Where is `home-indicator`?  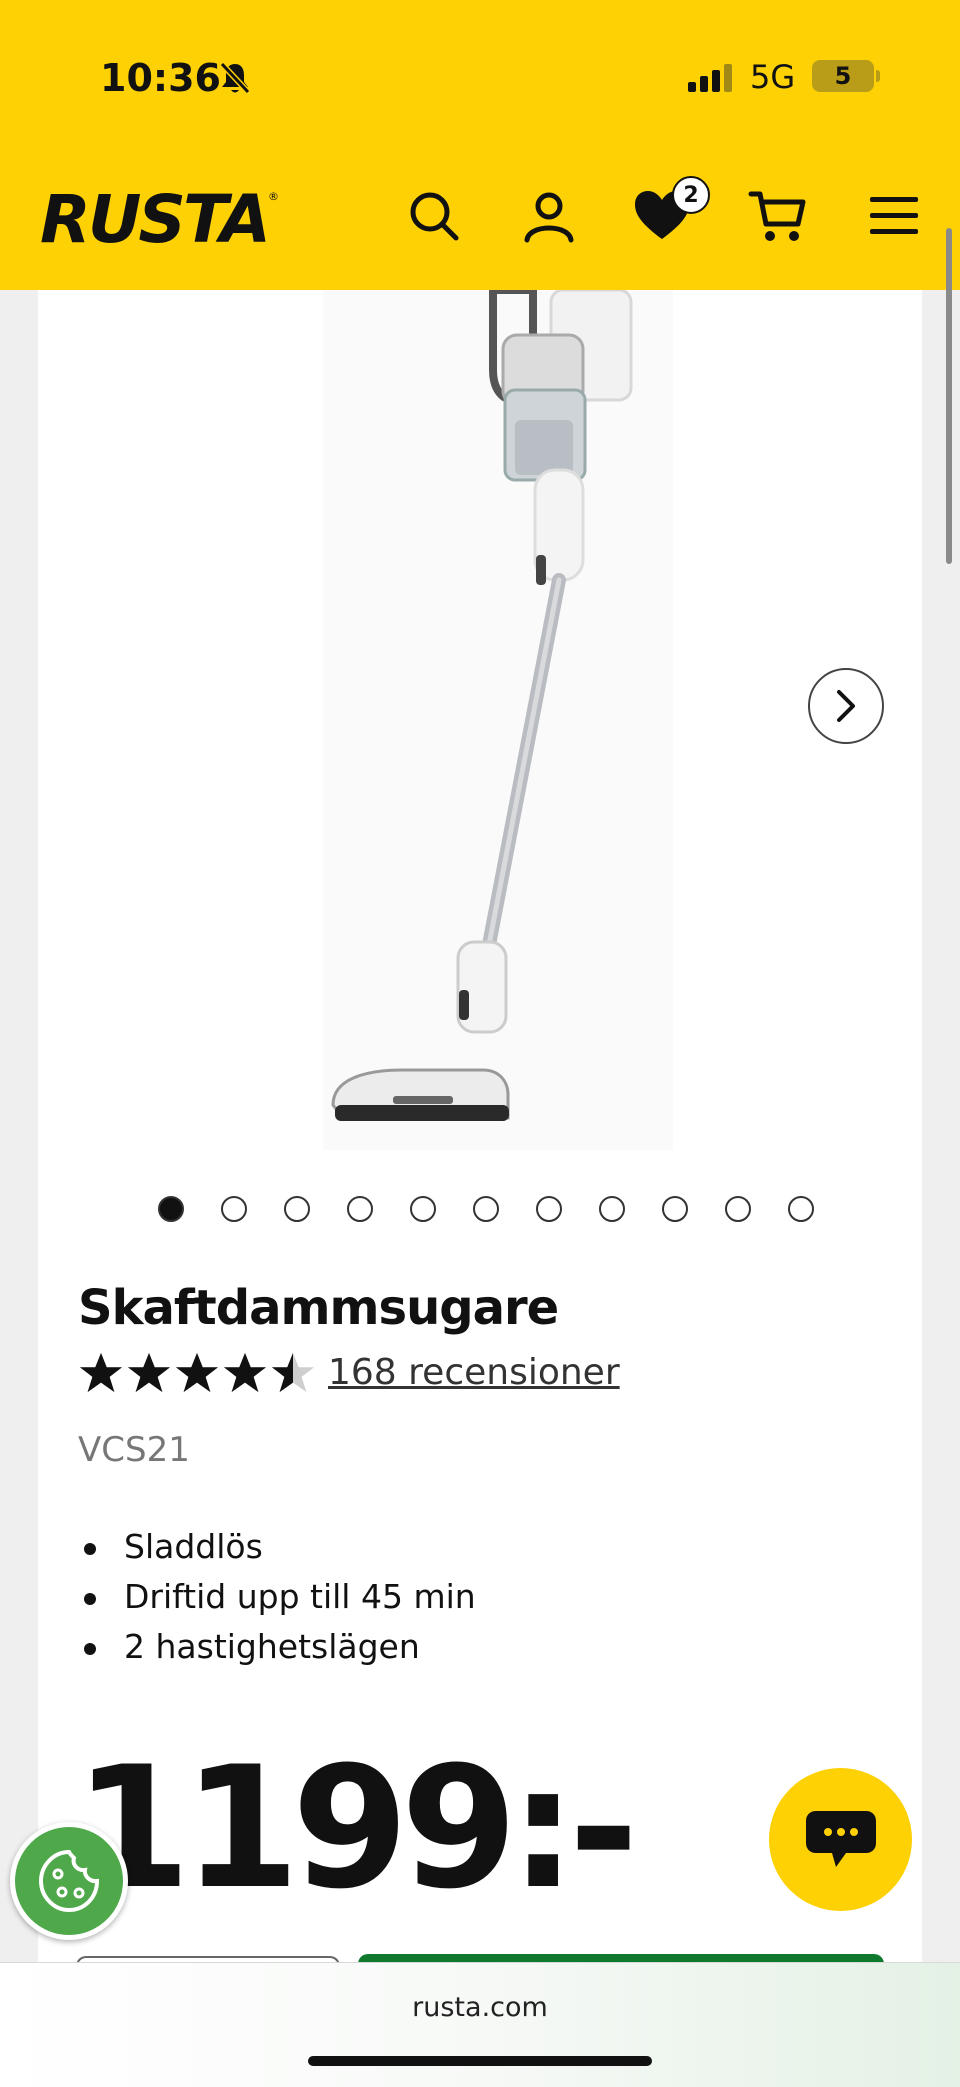
home-indicator is located at coordinates (480, 2061).